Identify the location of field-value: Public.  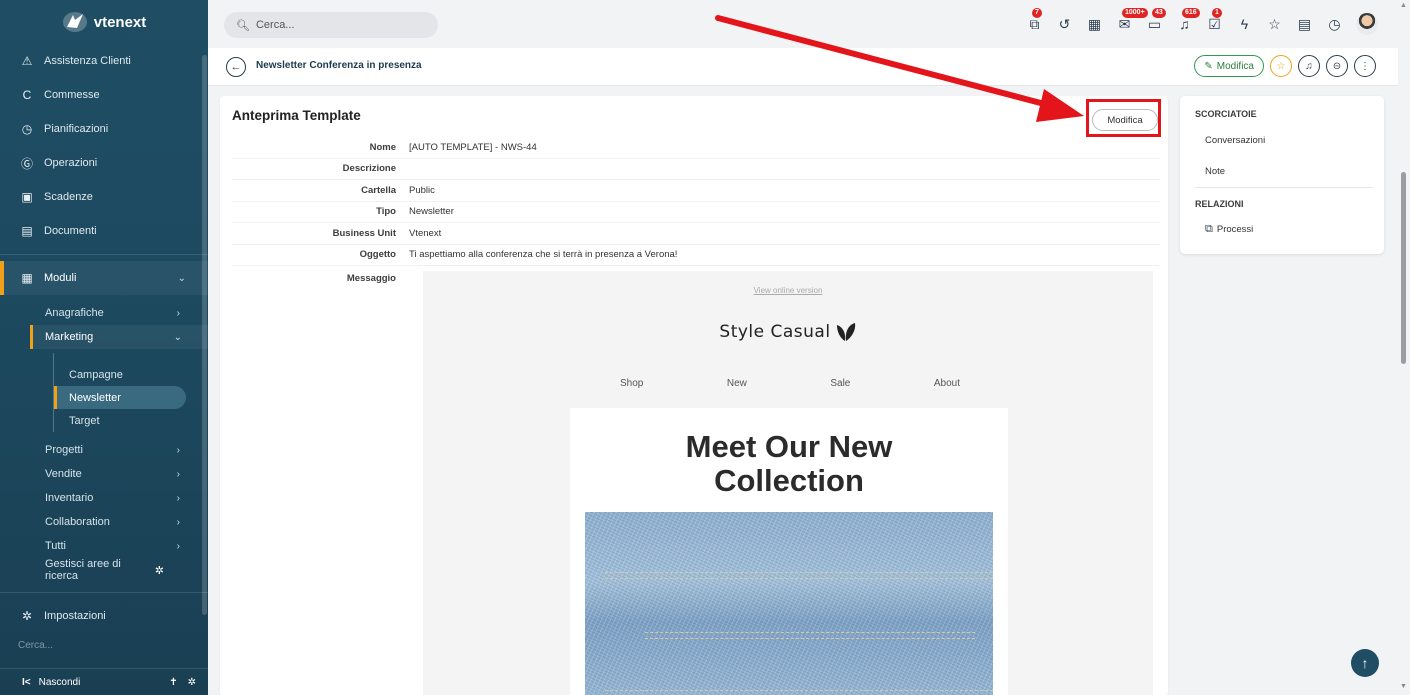
(422, 190).